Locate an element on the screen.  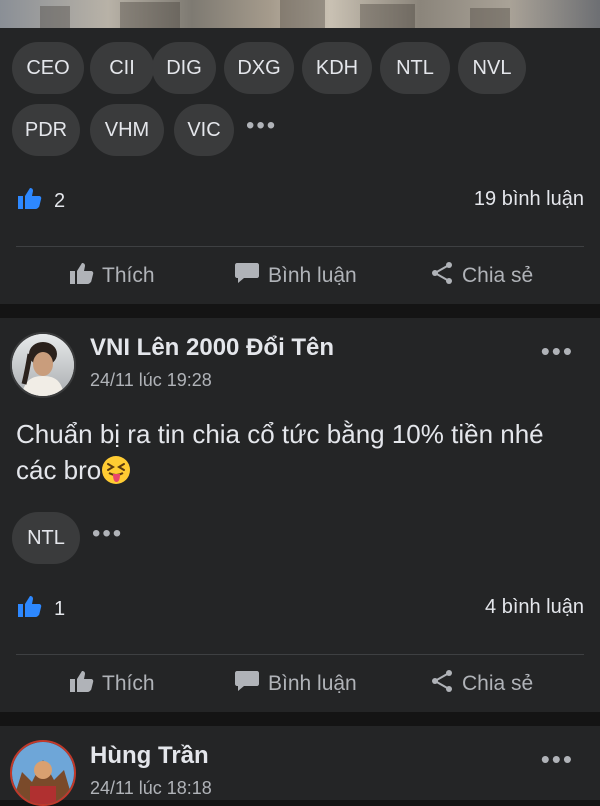
like-summary: 2 is located at coordinates (40, 201).